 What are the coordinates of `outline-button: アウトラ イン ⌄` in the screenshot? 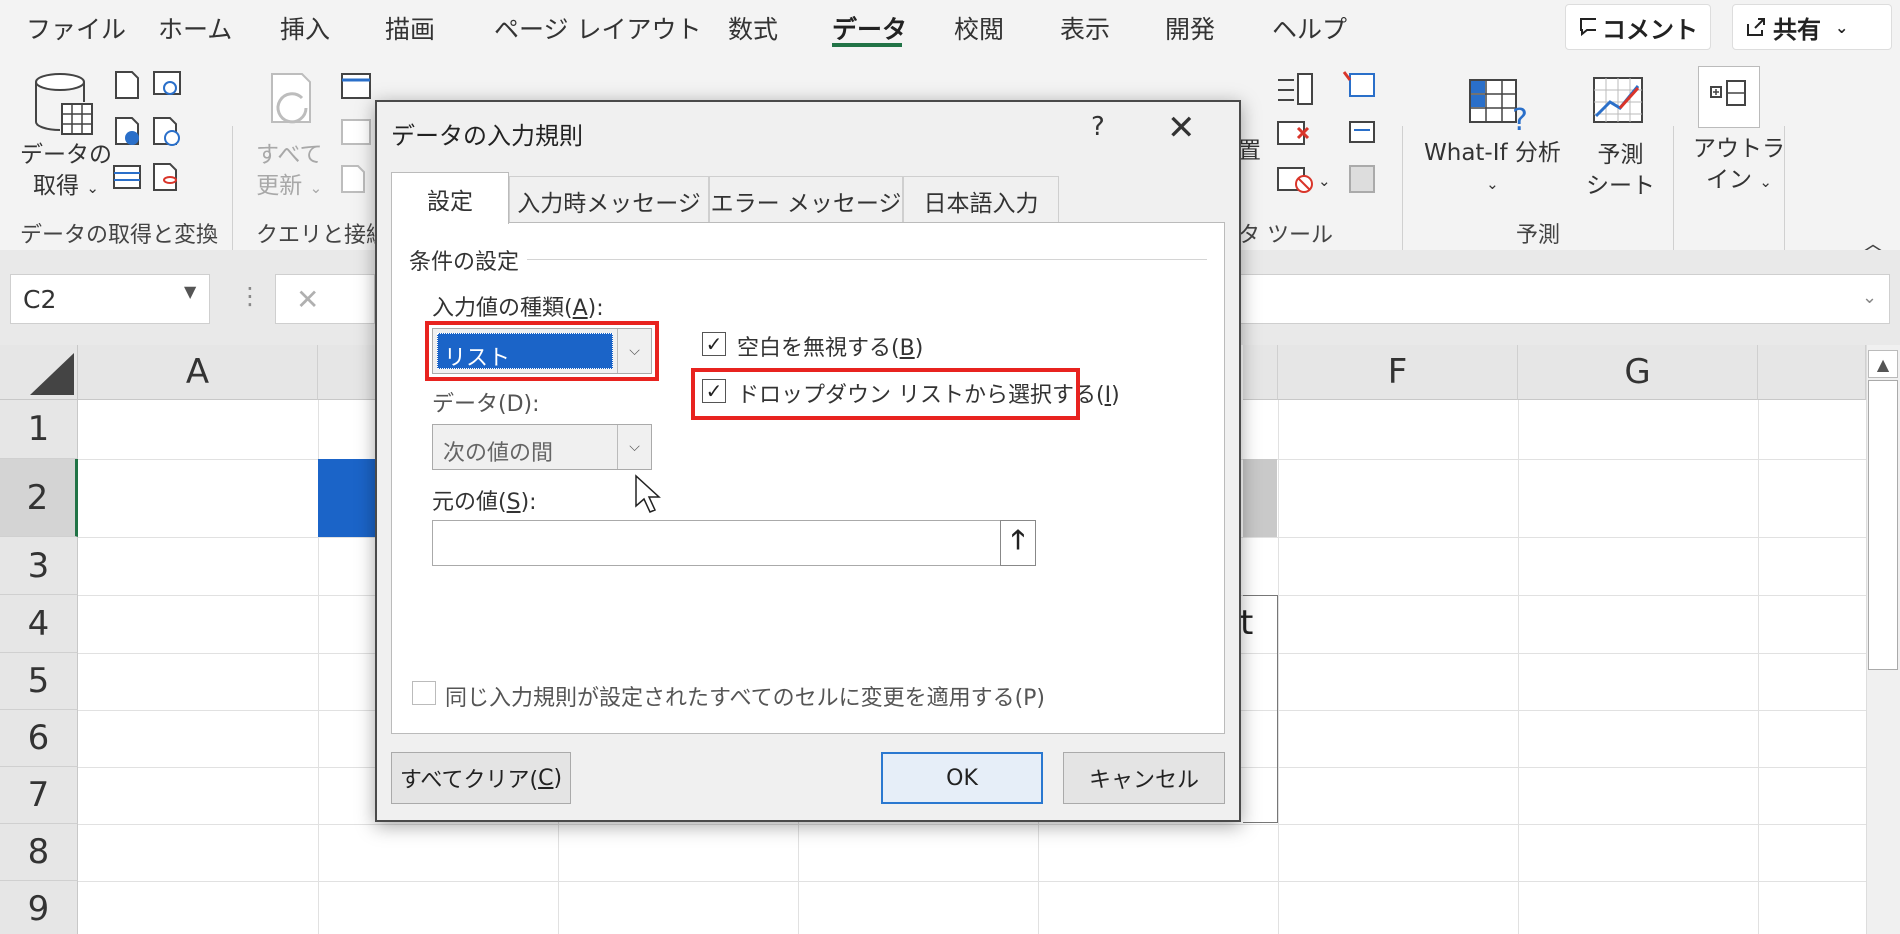 It's located at (1739, 166).